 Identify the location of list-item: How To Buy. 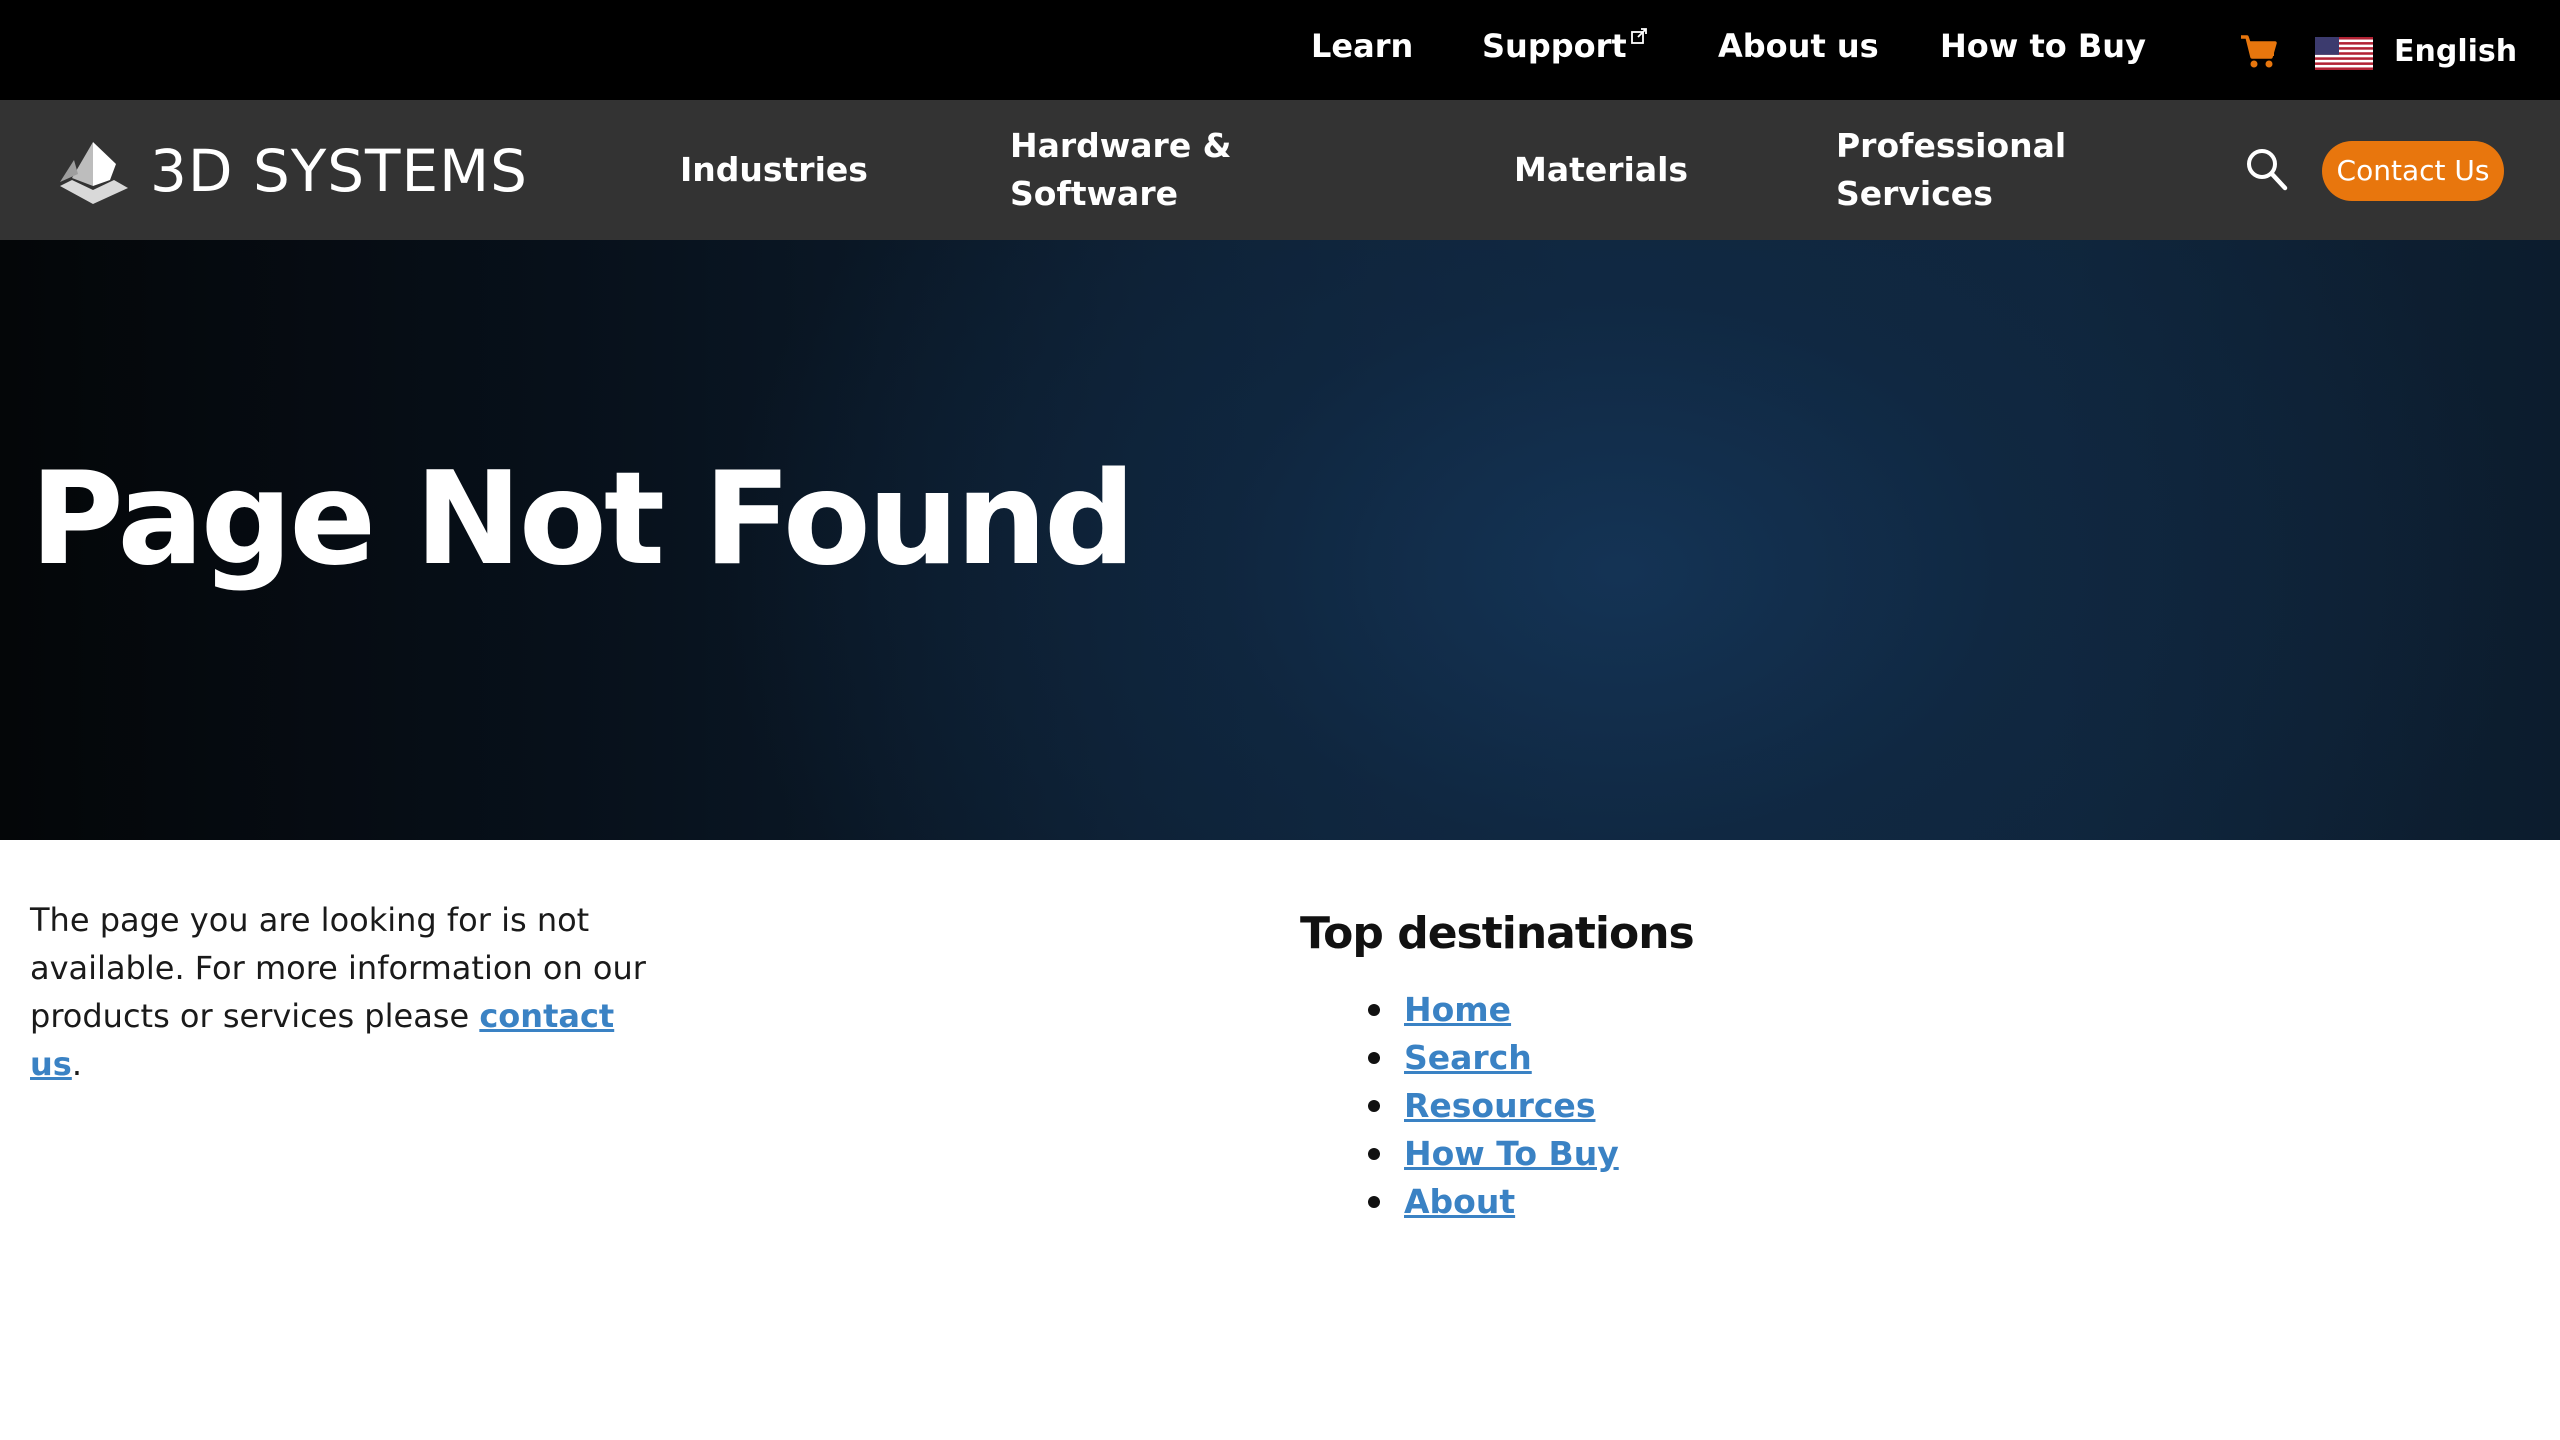
(1459, 1154).